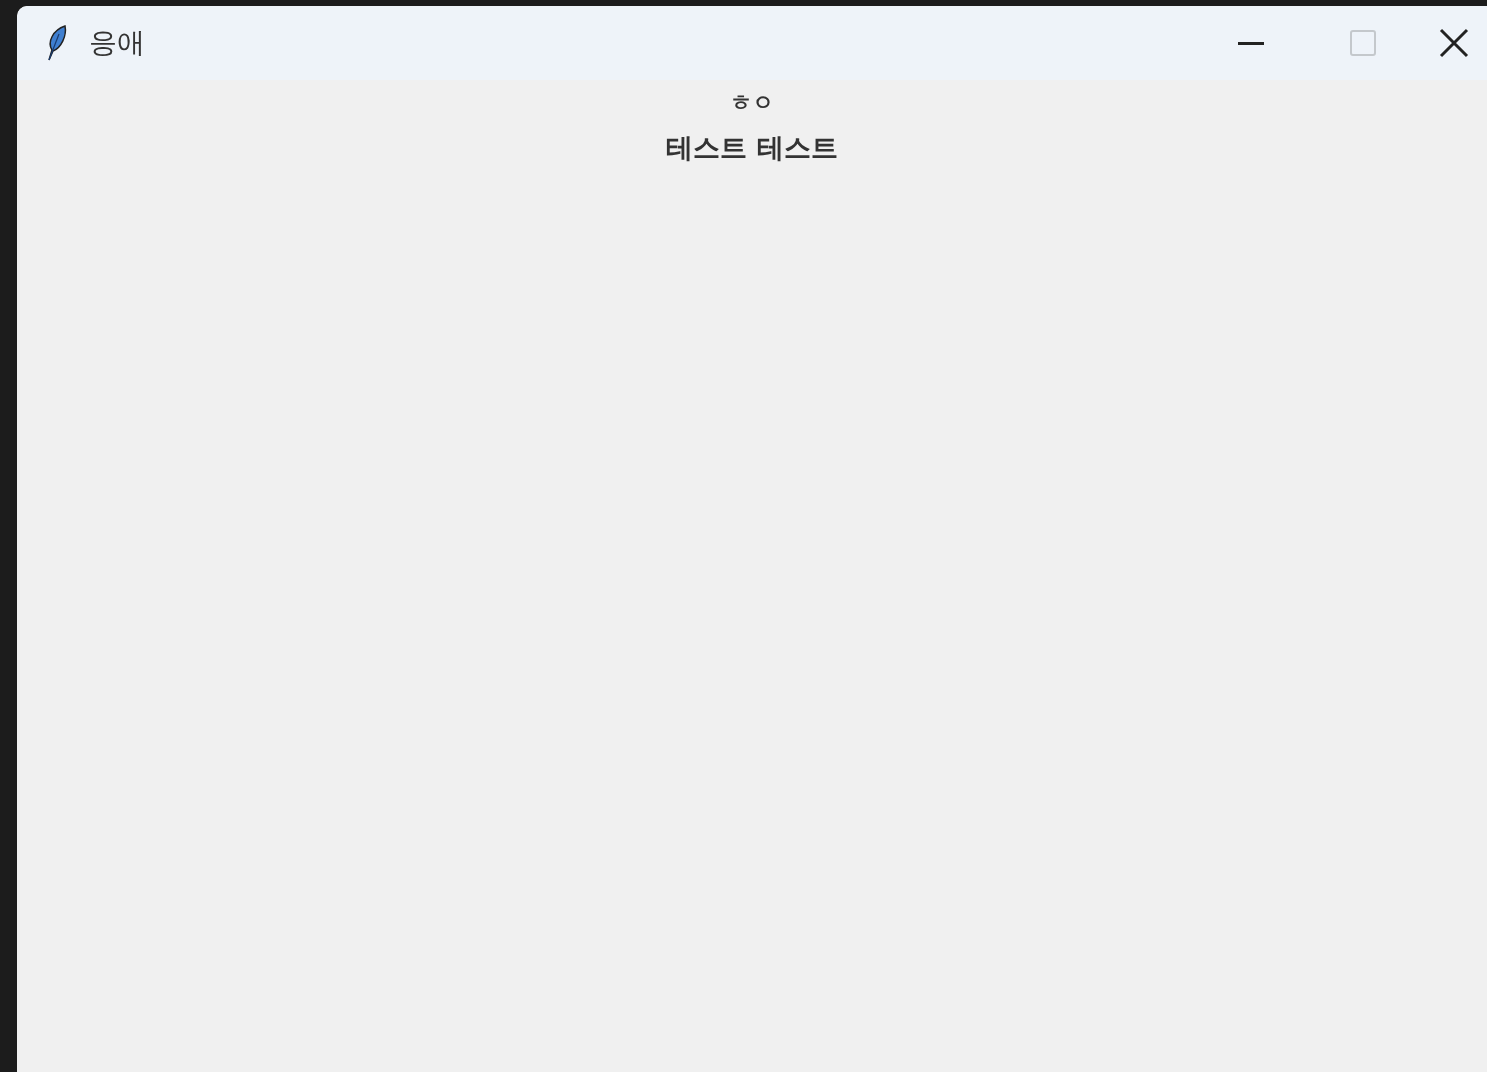  I want to click on minimize-icon, so click(1251, 43).